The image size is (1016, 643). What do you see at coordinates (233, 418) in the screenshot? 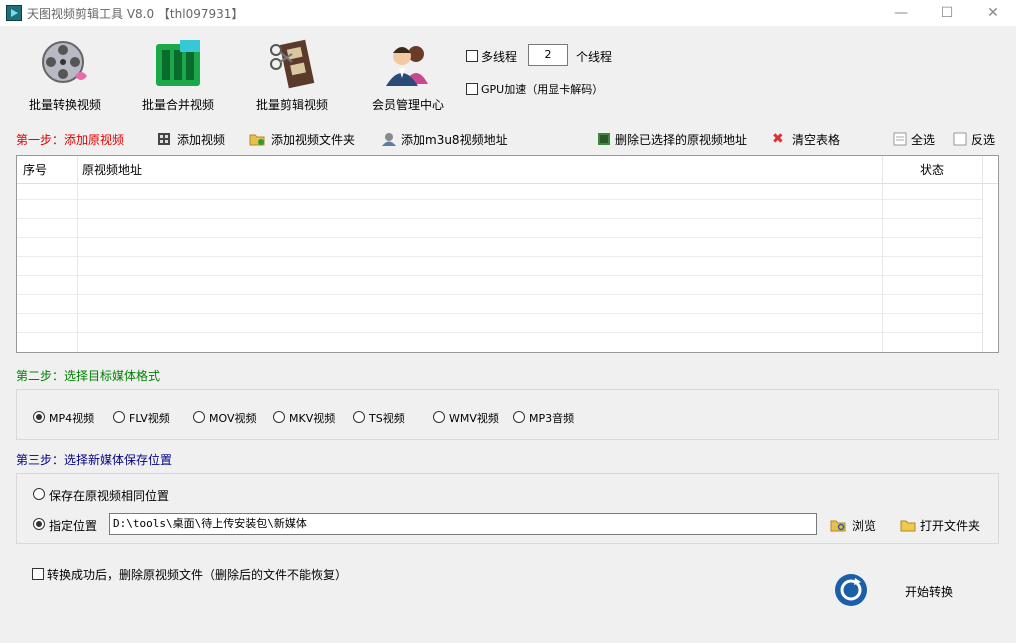
I see `format-mov-label: MOV视频` at bounding box center [233, 418].